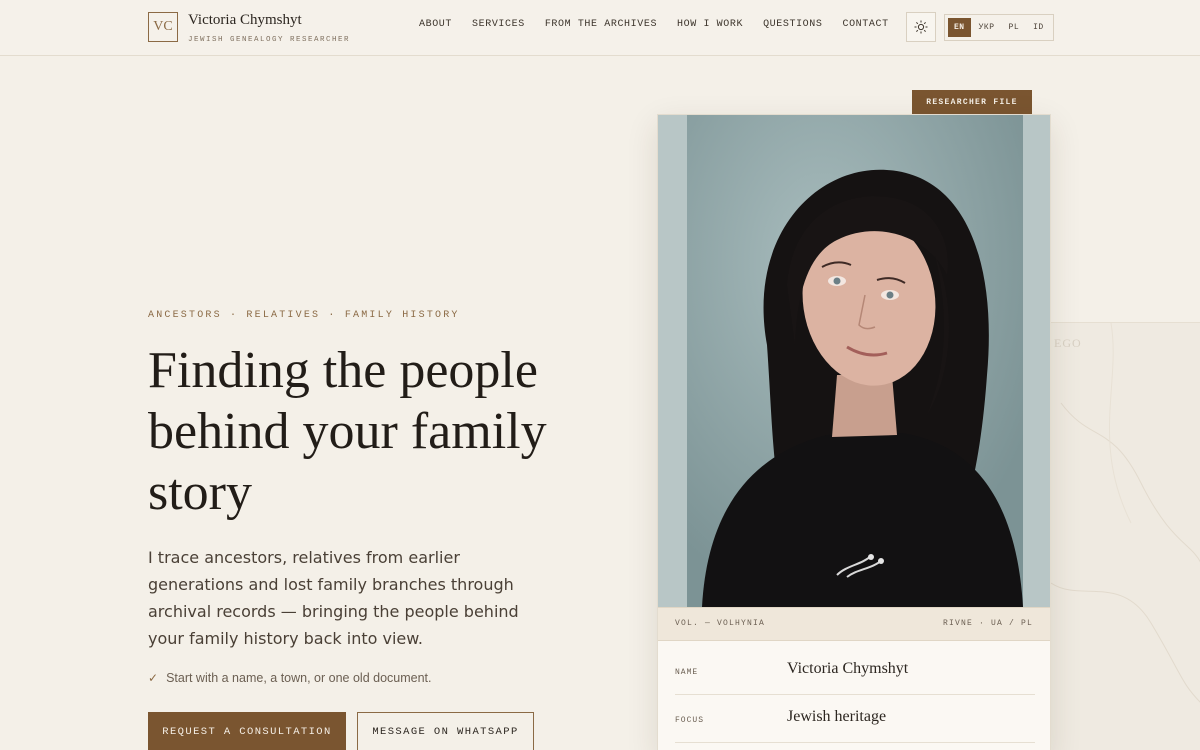 The height and width of the screenshot is (750, 1200). I want to click on lang-pl: PL, so click(1014, 27).